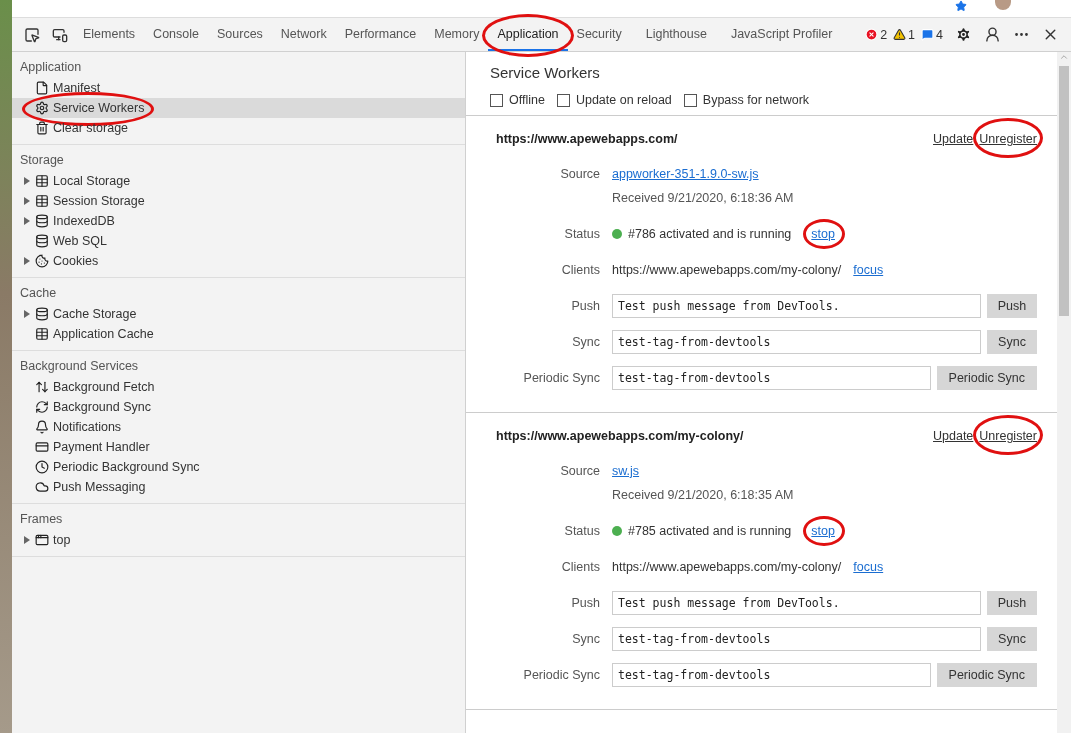 This screenshot has width=1071, height=733. What do you see at coordinates (238, 221) in the screenshot?
I see `sidebar-item: IndexedDB` at bounding box center [238, 221].